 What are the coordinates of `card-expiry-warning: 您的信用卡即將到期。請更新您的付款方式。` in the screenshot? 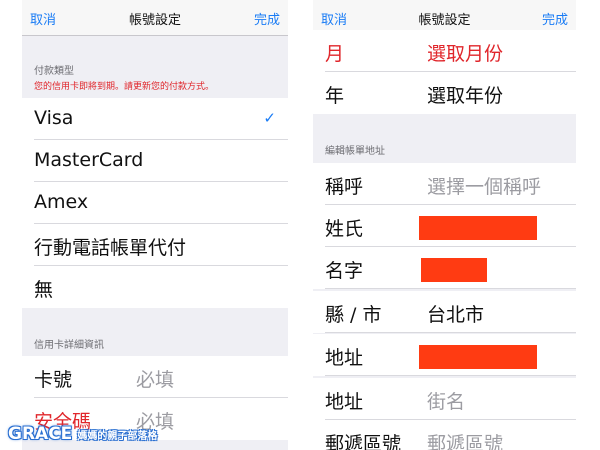 It's located at (124, 87).